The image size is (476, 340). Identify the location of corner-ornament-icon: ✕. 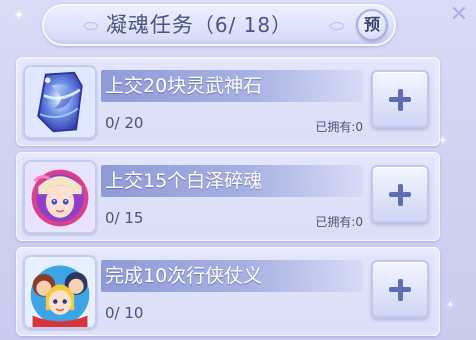
(459, 14).